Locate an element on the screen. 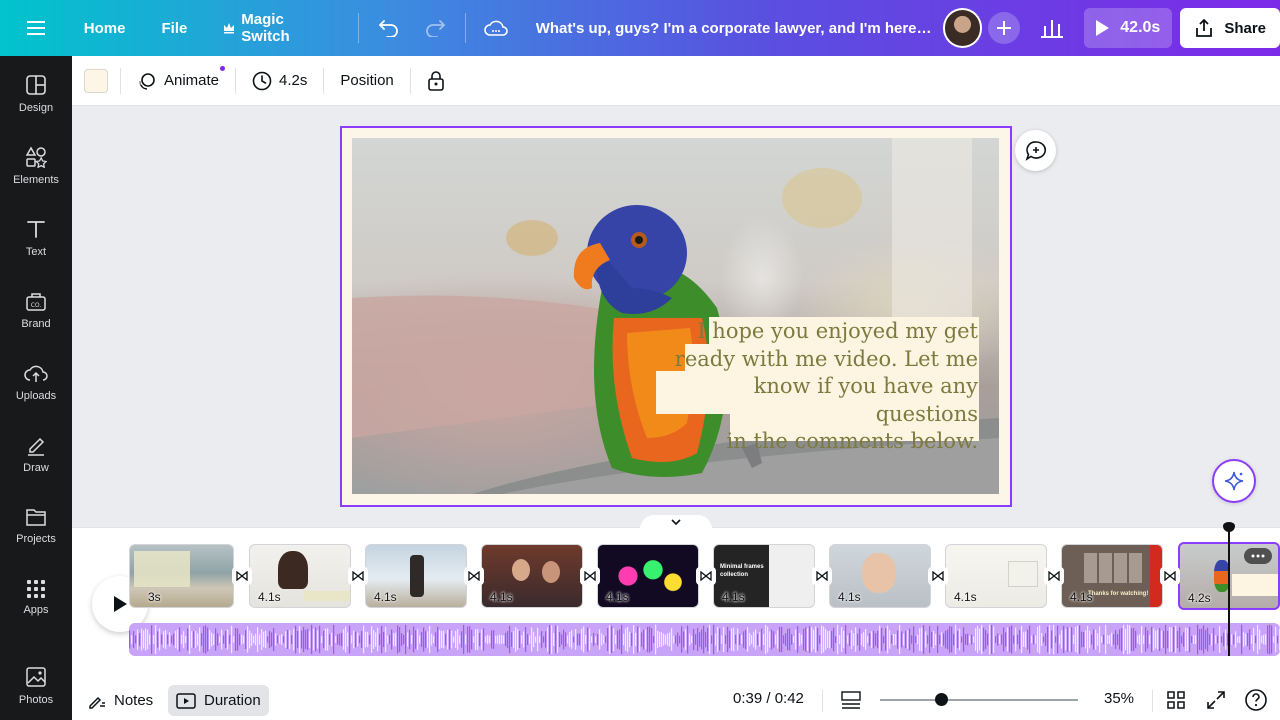  lock-button is located at coordinates (436, 81).